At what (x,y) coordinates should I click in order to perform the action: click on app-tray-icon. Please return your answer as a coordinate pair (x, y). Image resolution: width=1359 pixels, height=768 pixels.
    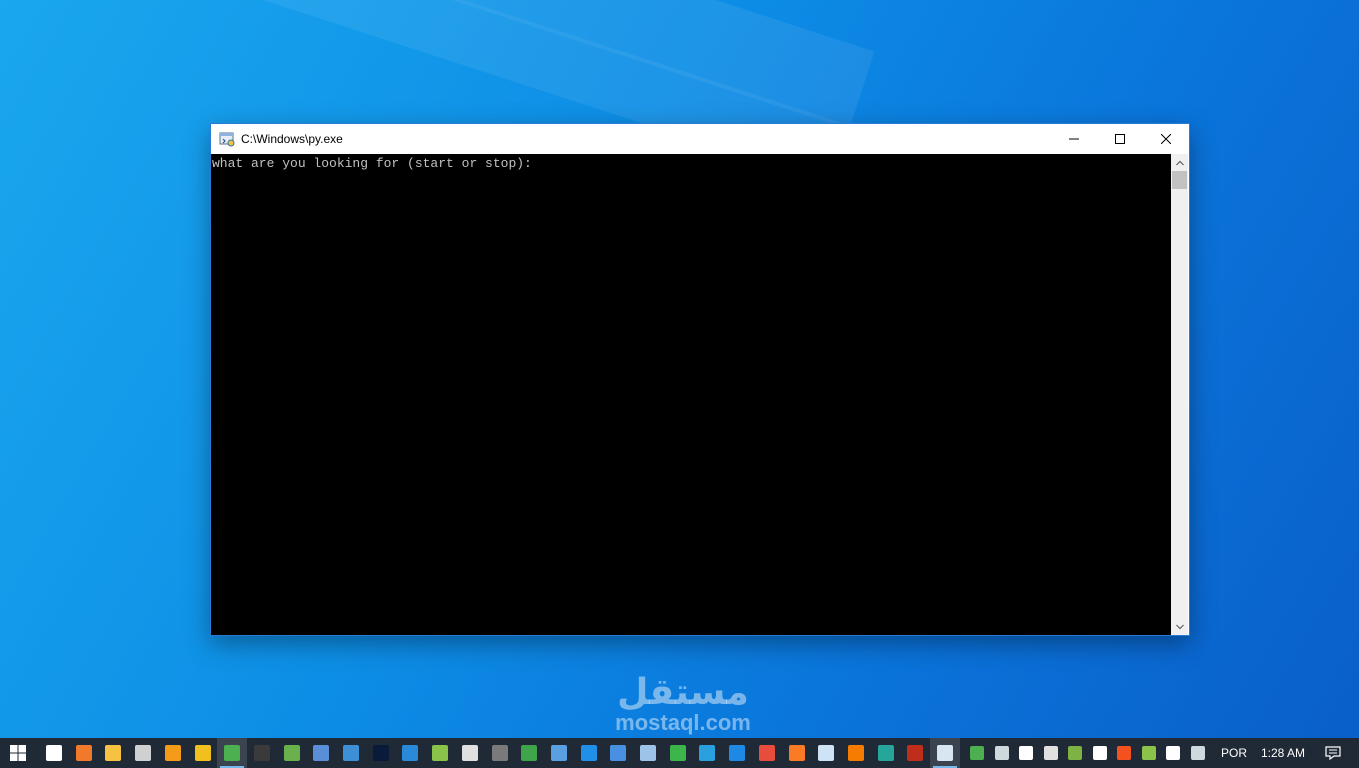
    Looking at the image, I should click on (1050, 753).